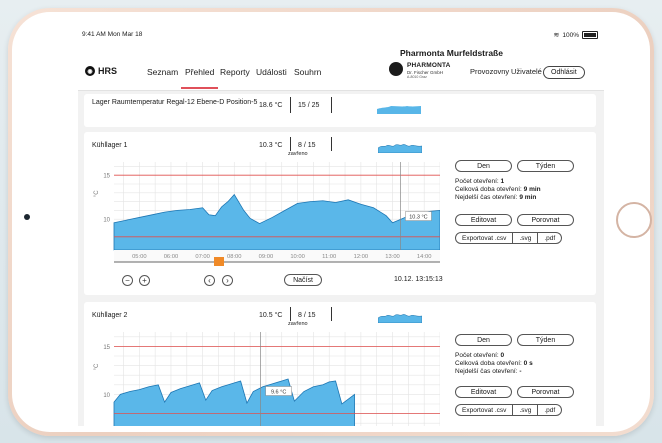 The width and height of the screenshot is (662, 443). Describe the element at coordinates (590, 35) in the screenshot. I see `battery-icon` at that location.